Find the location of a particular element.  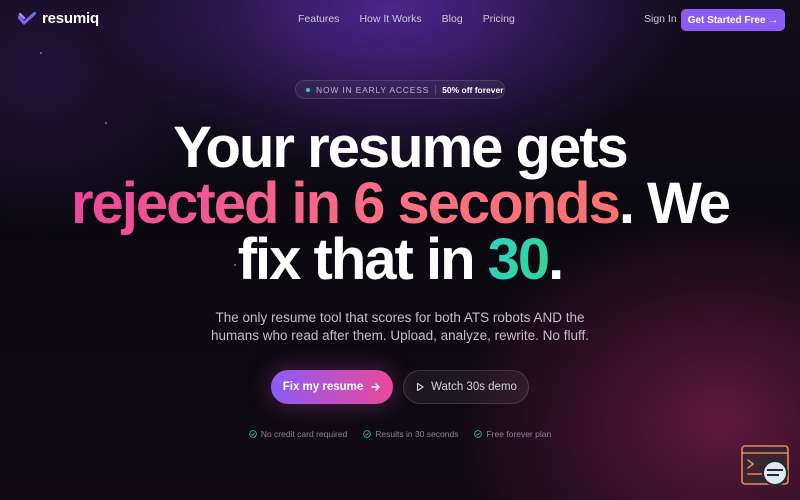

nav-links: Features How It Works Blog Pricing is located at coordinates (406, 19).